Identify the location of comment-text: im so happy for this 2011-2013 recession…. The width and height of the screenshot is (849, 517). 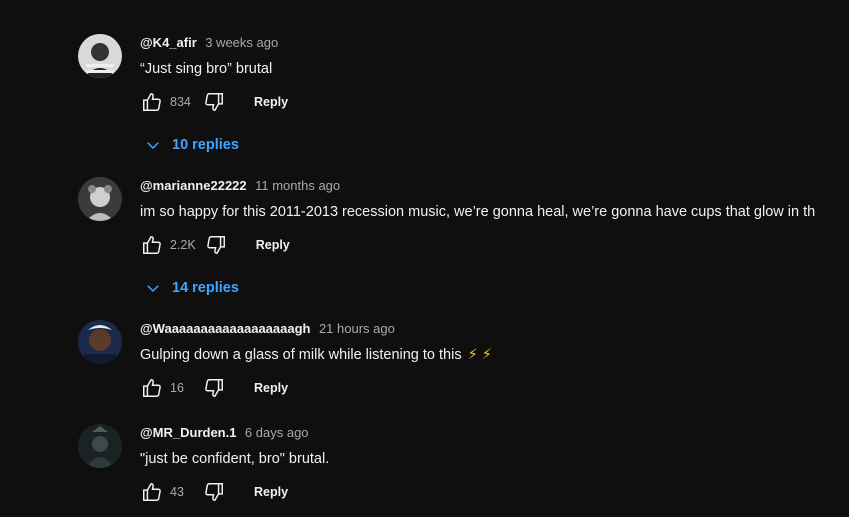
(478, 212).